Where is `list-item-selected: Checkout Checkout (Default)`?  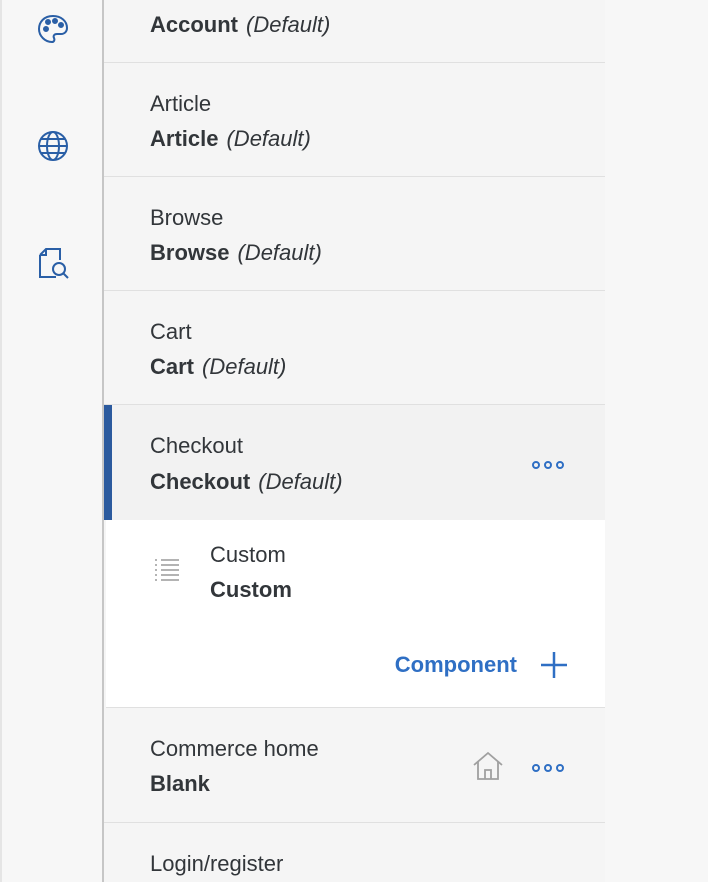 list-item-selected: Checkout Checkout (Default) is located at coordinates (354, 462).